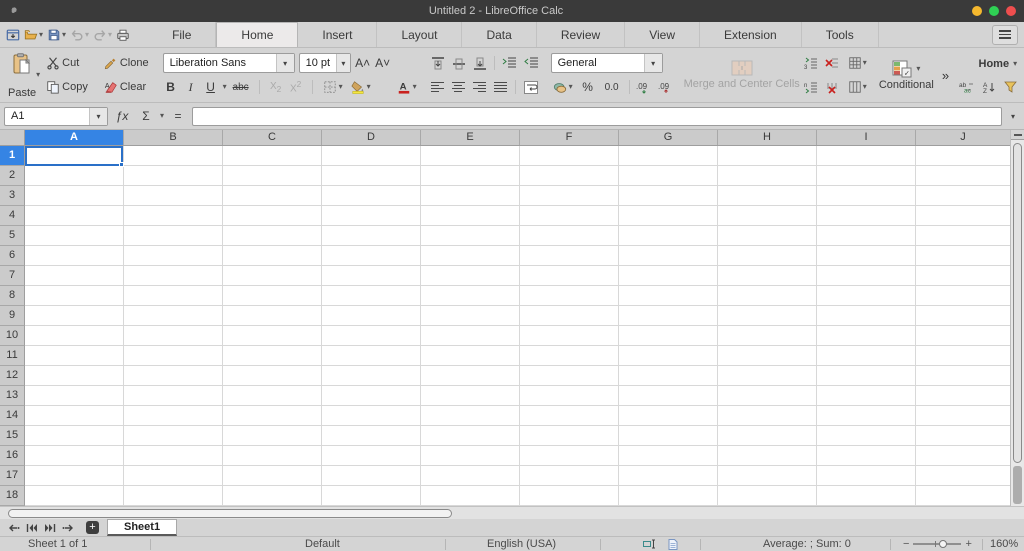 This screenshot has height=551, width=1024. Describe the element at coordinates (767, 336) in the screenshot. I see `cell-H10` at that location.